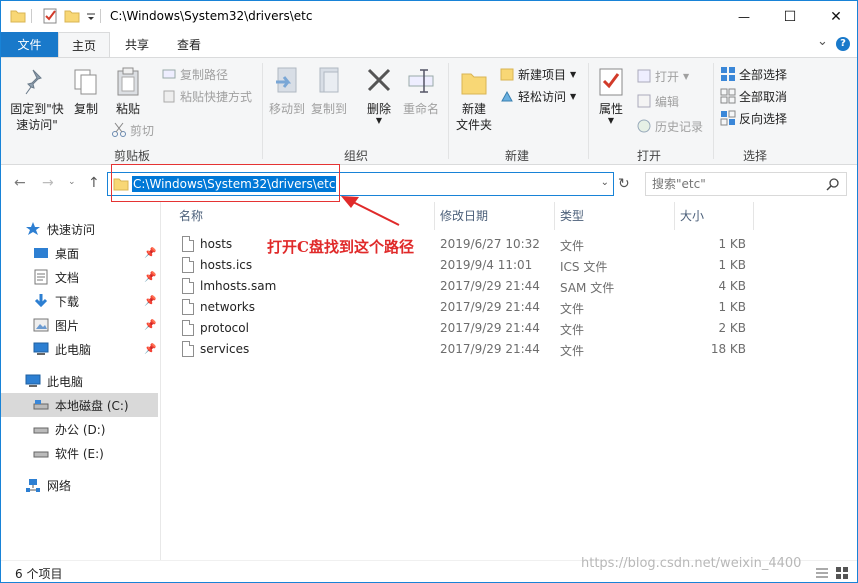 The image size is (858, 583). Describe the element at coordinates (204, 74) in the screenshot. I see `copy-path-label: 复制路径` at that location.